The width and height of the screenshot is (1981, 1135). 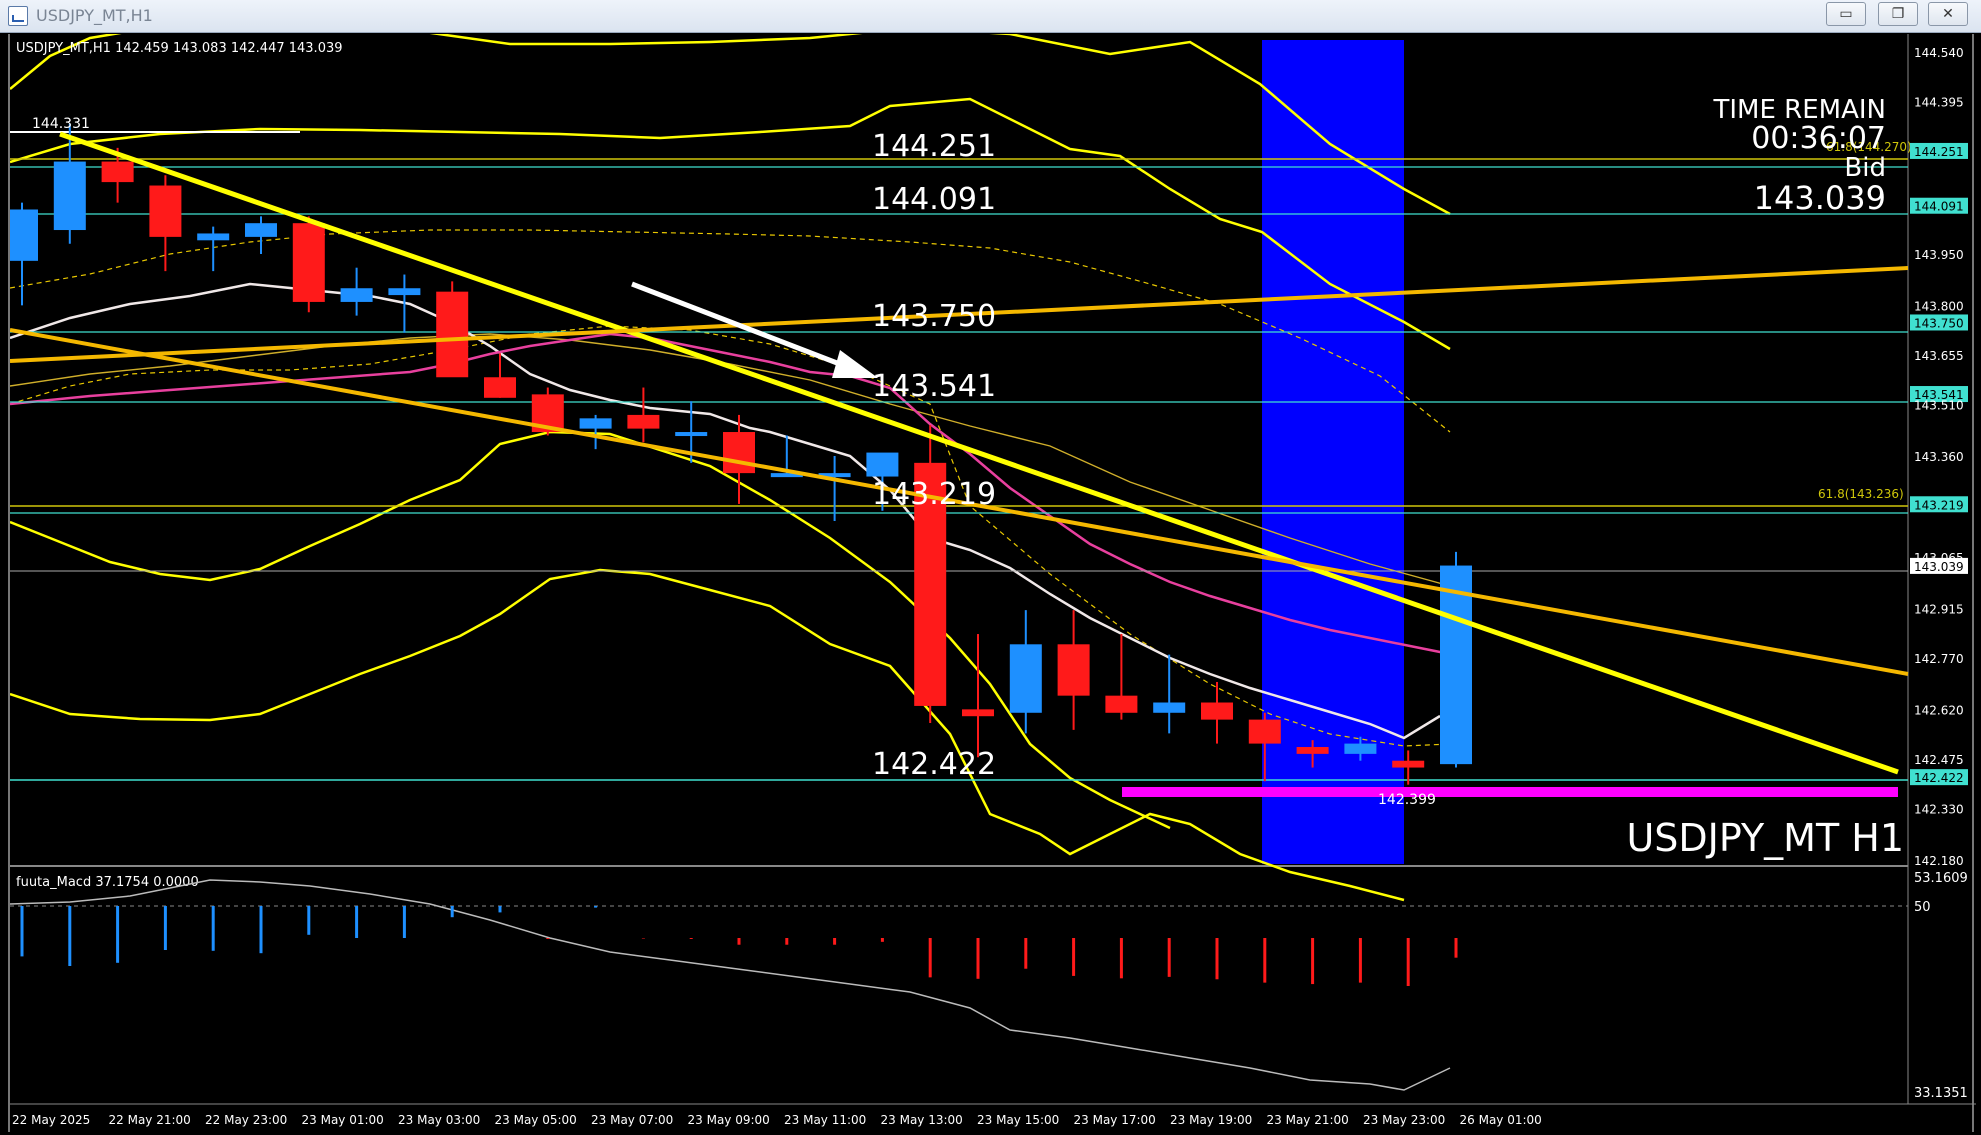 What do you see at coordinates (1818, 138) in the screenshot?
I see `time-remain-value: 00:36:07` at bounding box center [1818, 138].